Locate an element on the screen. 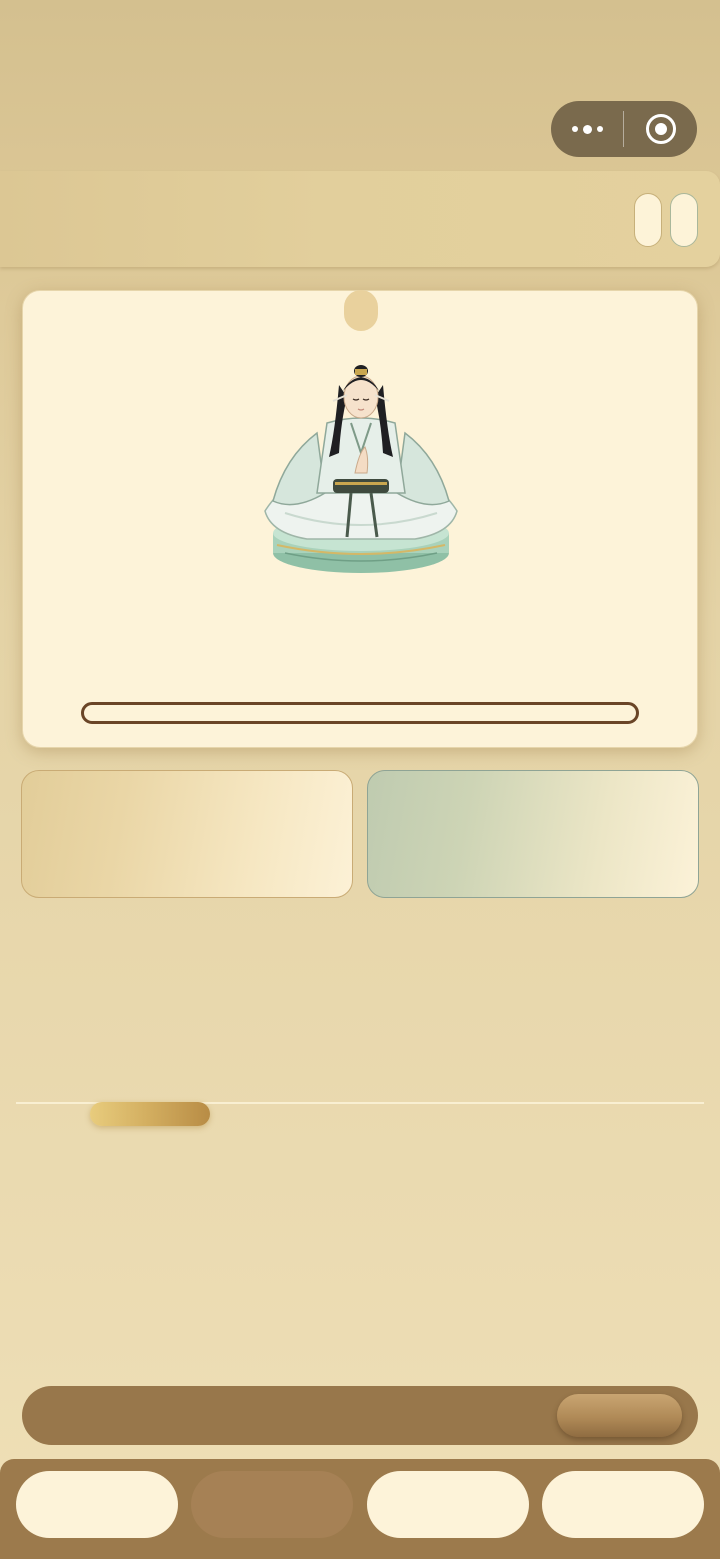 The height and width of the screenshot is (1559, 720). more-menu-button is located at coordinates (587, 129).